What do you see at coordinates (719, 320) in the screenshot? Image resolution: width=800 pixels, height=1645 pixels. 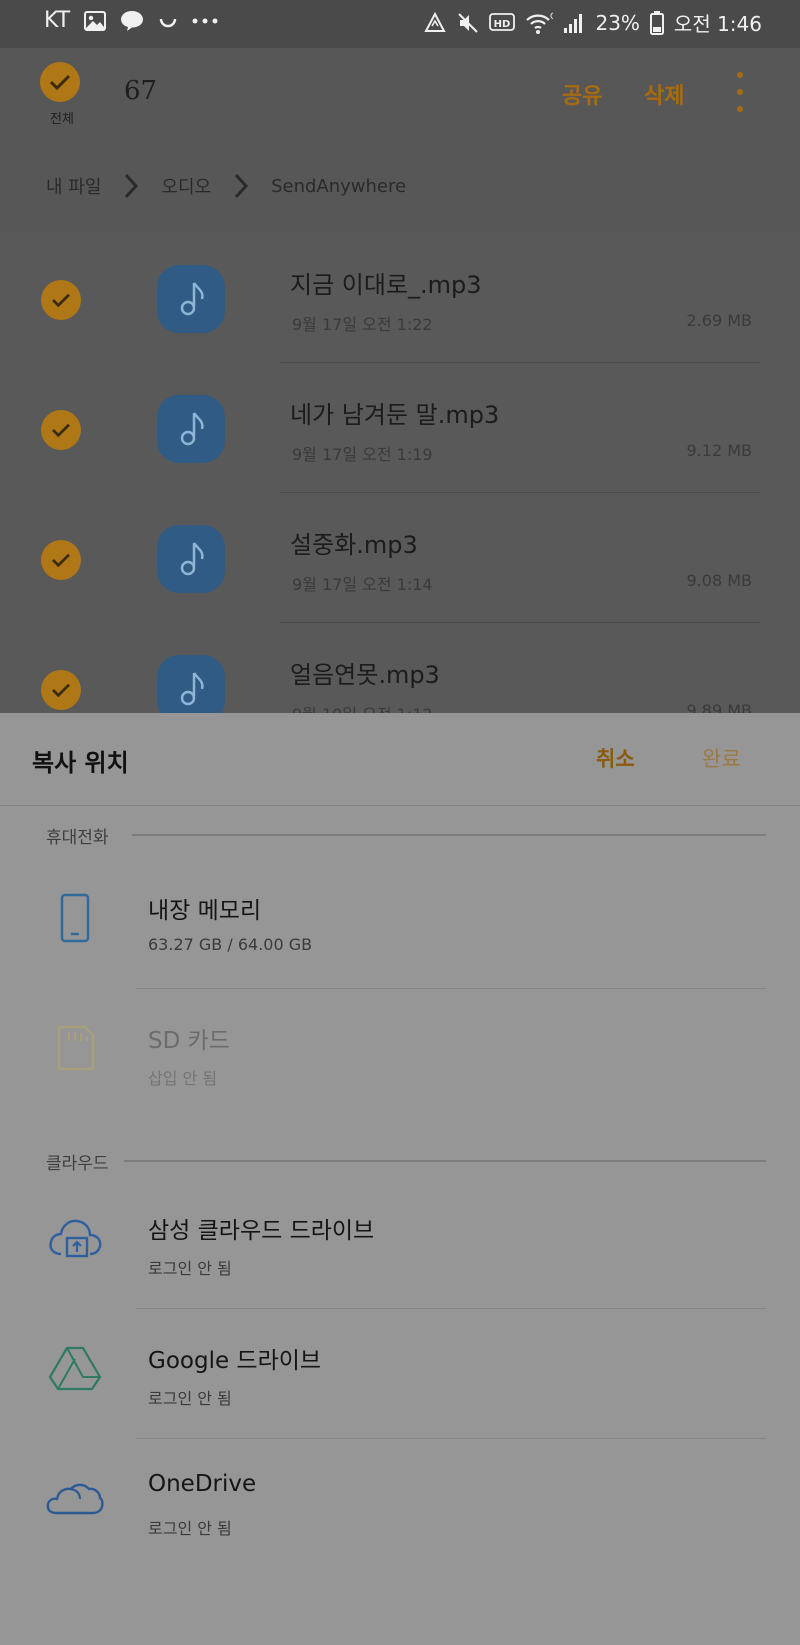 I see `file-size: 2.69 MB` at bounding box center [719, 320].